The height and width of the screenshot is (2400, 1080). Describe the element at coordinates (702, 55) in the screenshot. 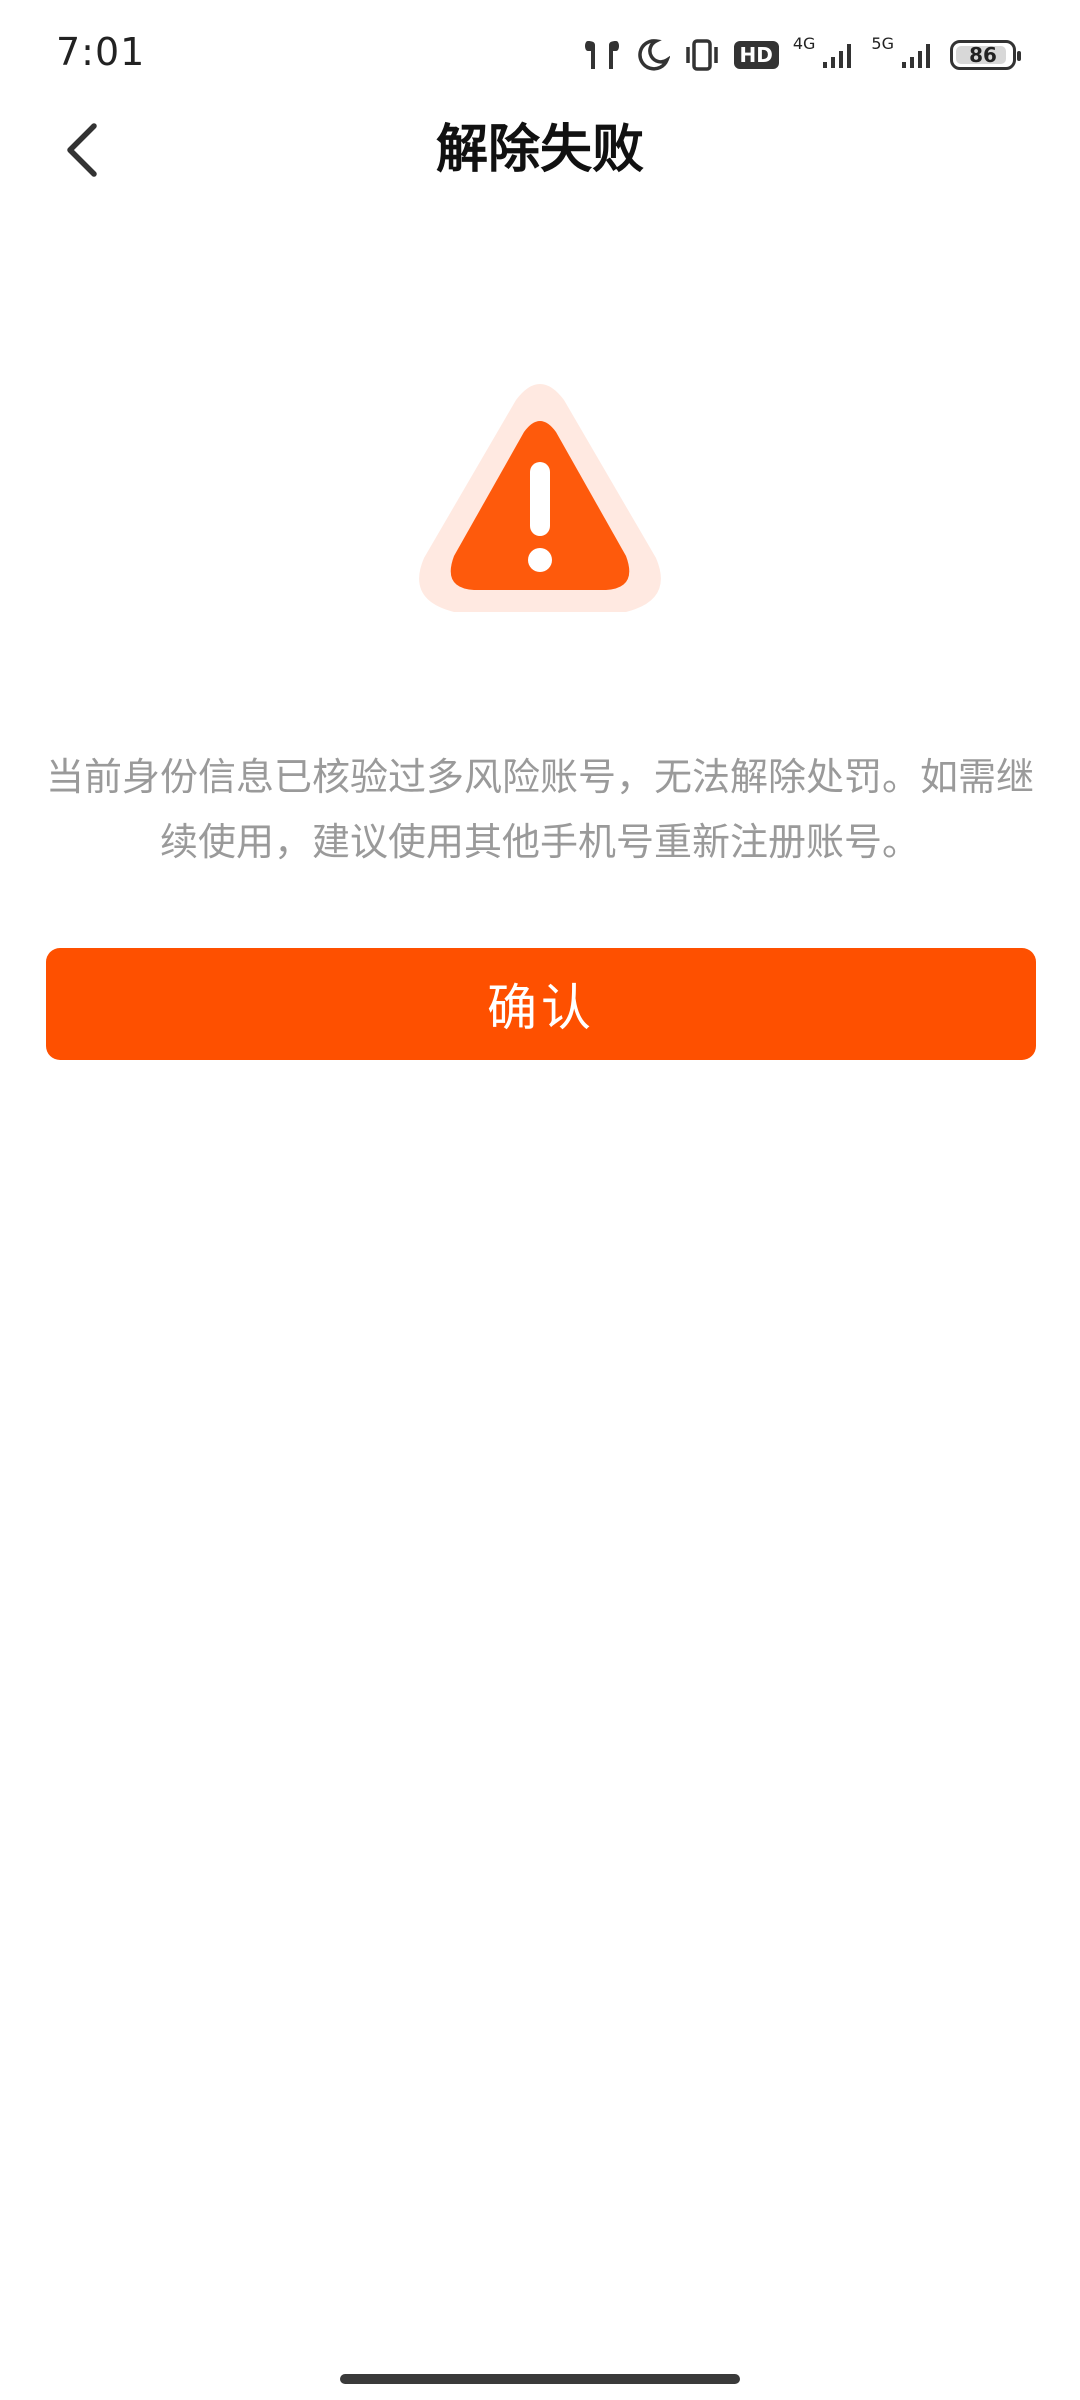

I see `vibrate-icon` at that location.